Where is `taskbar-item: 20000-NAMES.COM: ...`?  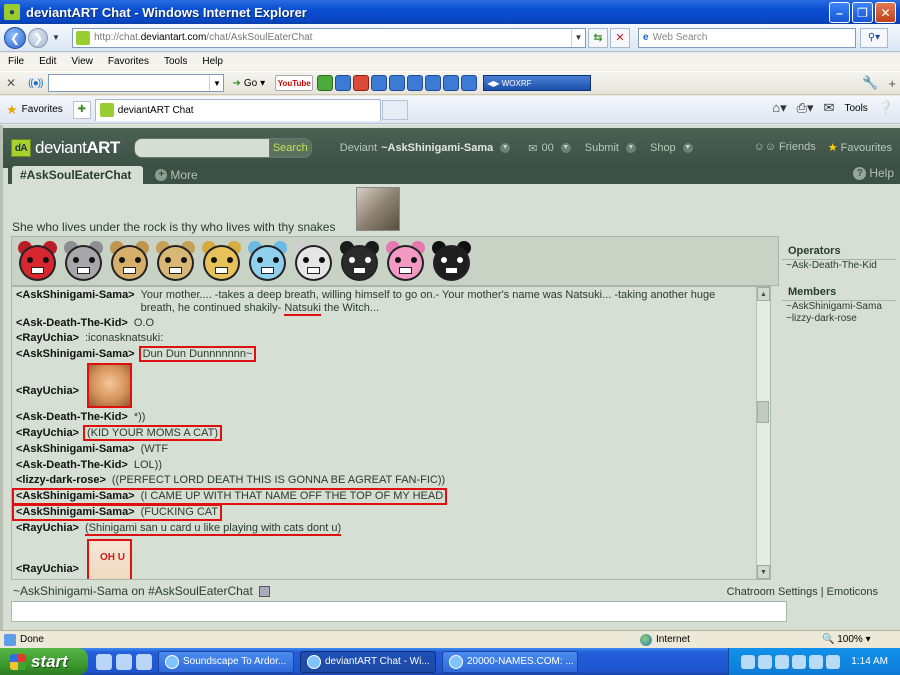 taskbar-item: 20000-NAMES.COM: ... is located at coordinates (510, 661).